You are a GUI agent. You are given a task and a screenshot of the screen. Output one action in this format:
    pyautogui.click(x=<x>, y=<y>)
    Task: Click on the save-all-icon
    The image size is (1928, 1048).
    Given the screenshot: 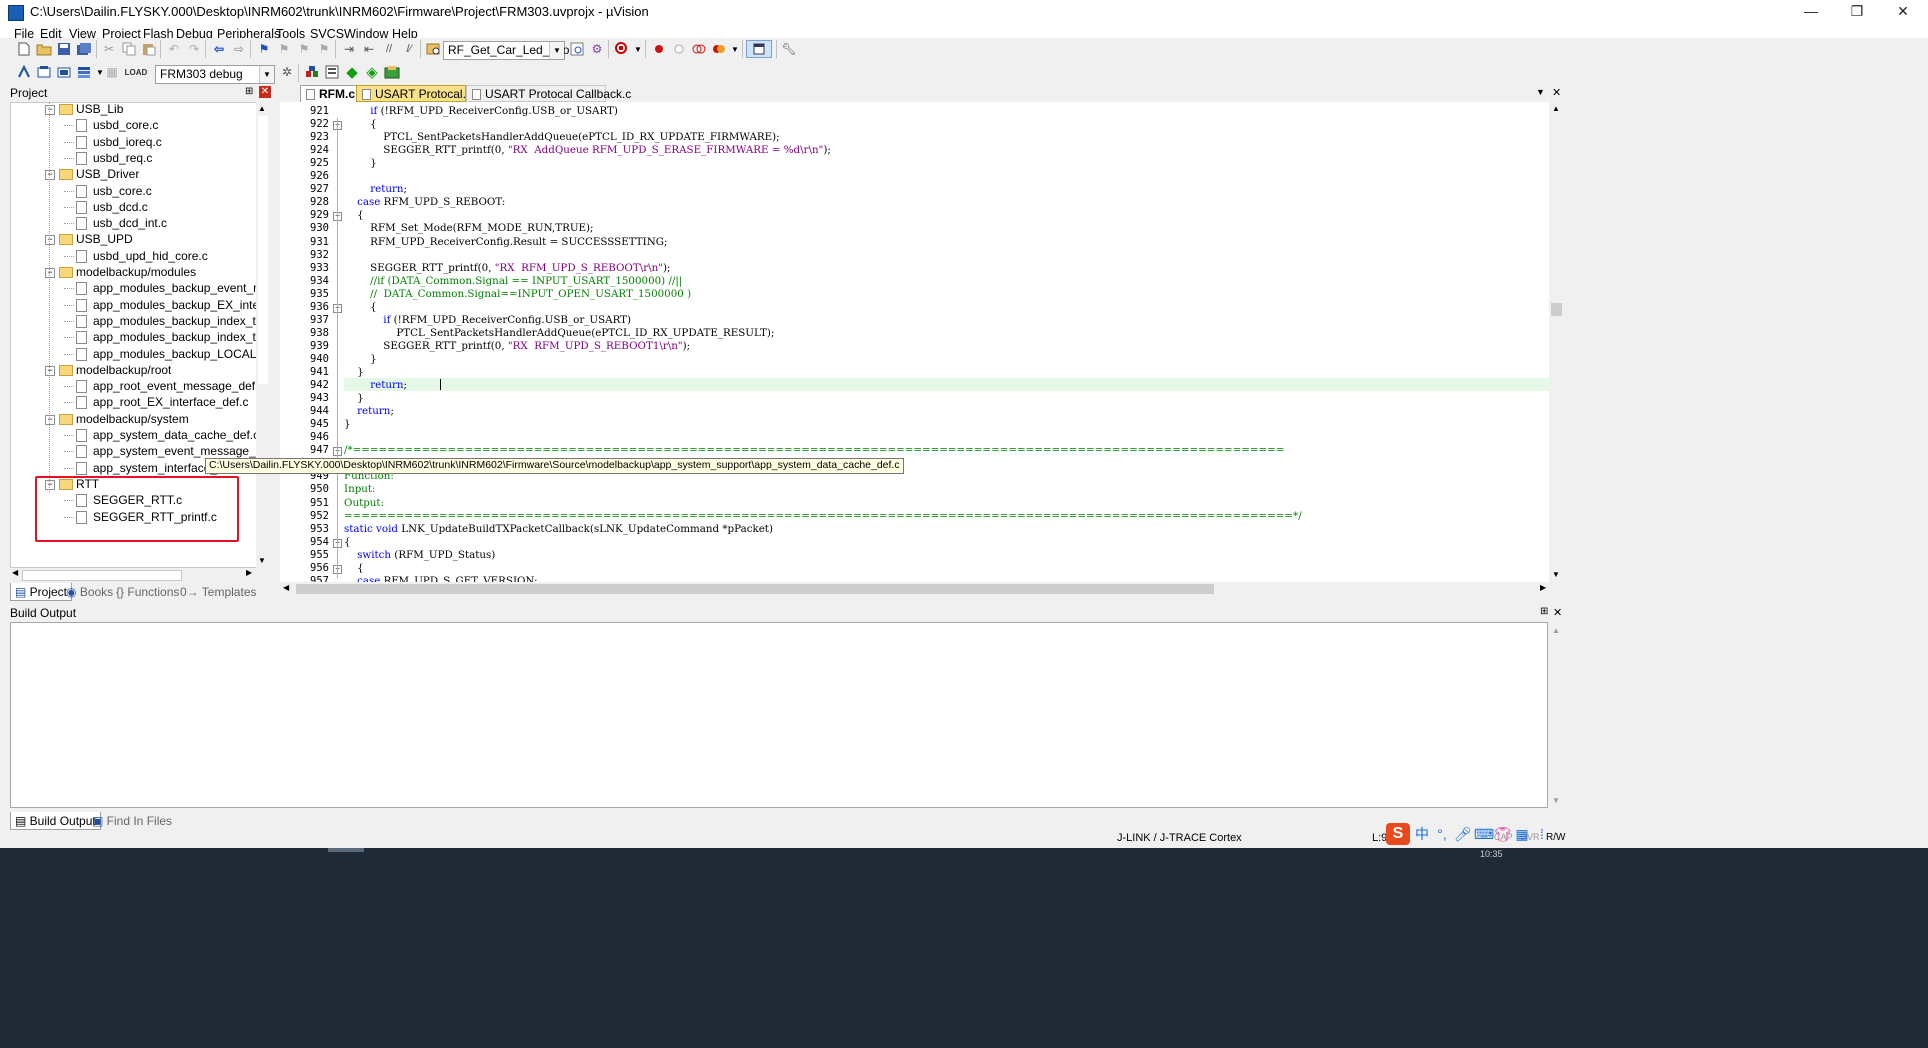 What is the action you would take?
    pyautogui.click(x=84, y=49)
    